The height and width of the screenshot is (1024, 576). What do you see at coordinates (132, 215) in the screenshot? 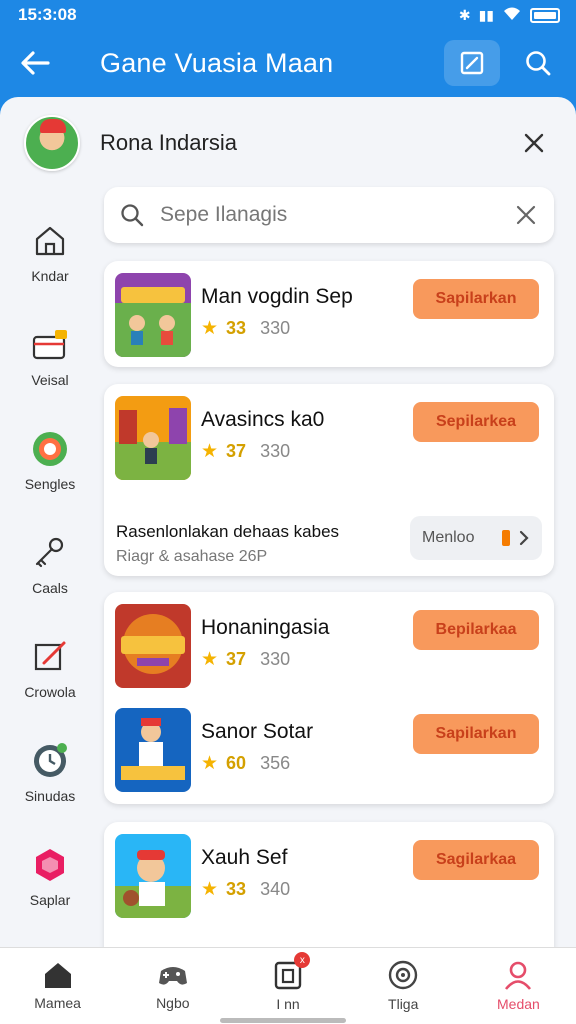
I see `search-icon` at bounding box center [132, 215].